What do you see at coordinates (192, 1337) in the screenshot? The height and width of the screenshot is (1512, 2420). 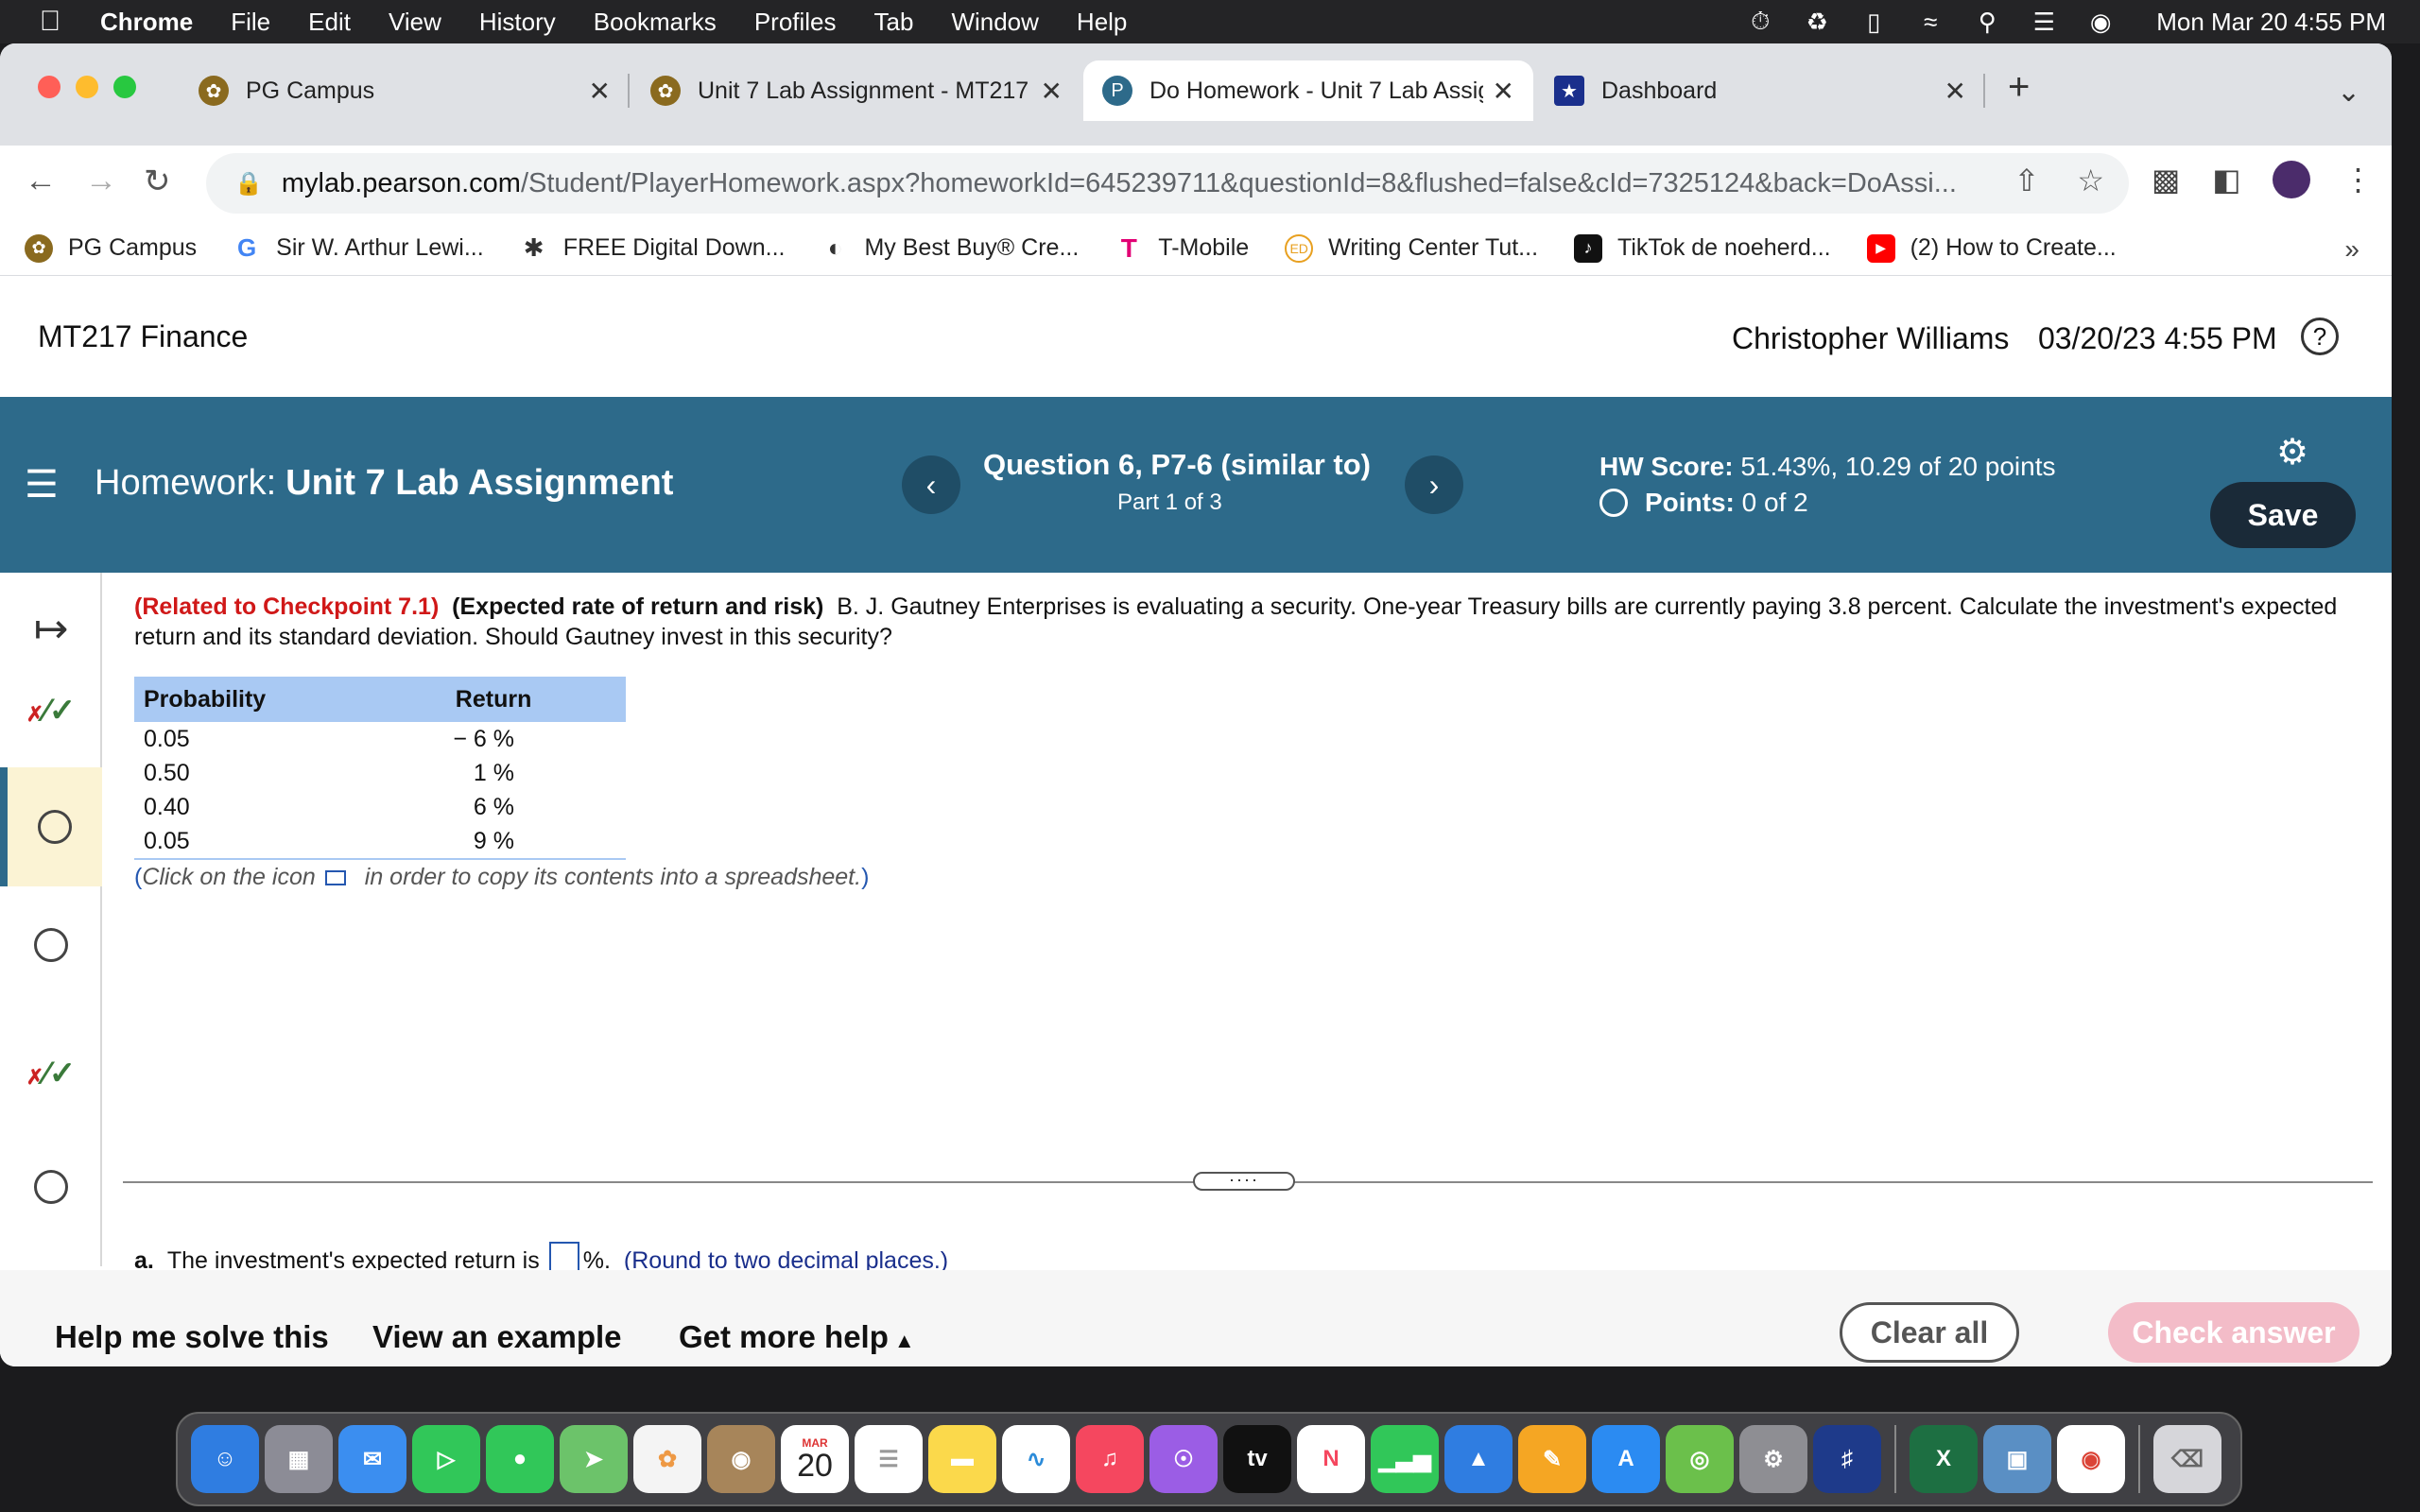 I see `help-me-solve-button: Help me solve this` at bounding box center [192, 1337].